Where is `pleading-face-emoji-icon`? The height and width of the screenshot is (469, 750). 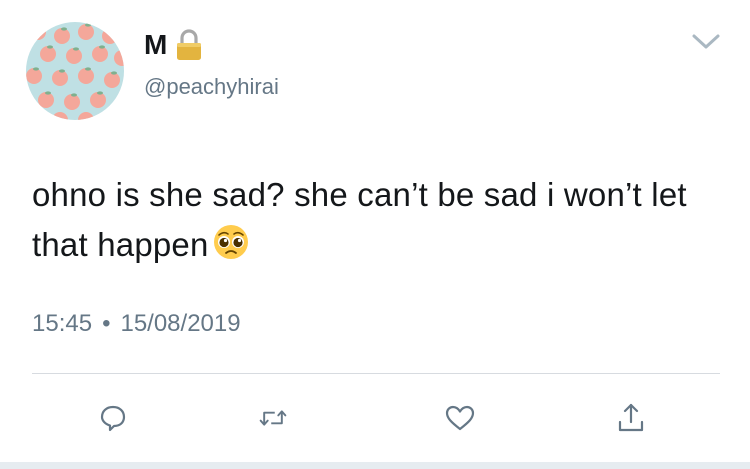
pleading-face-emoji-icon is located at coordinates (231, 242).